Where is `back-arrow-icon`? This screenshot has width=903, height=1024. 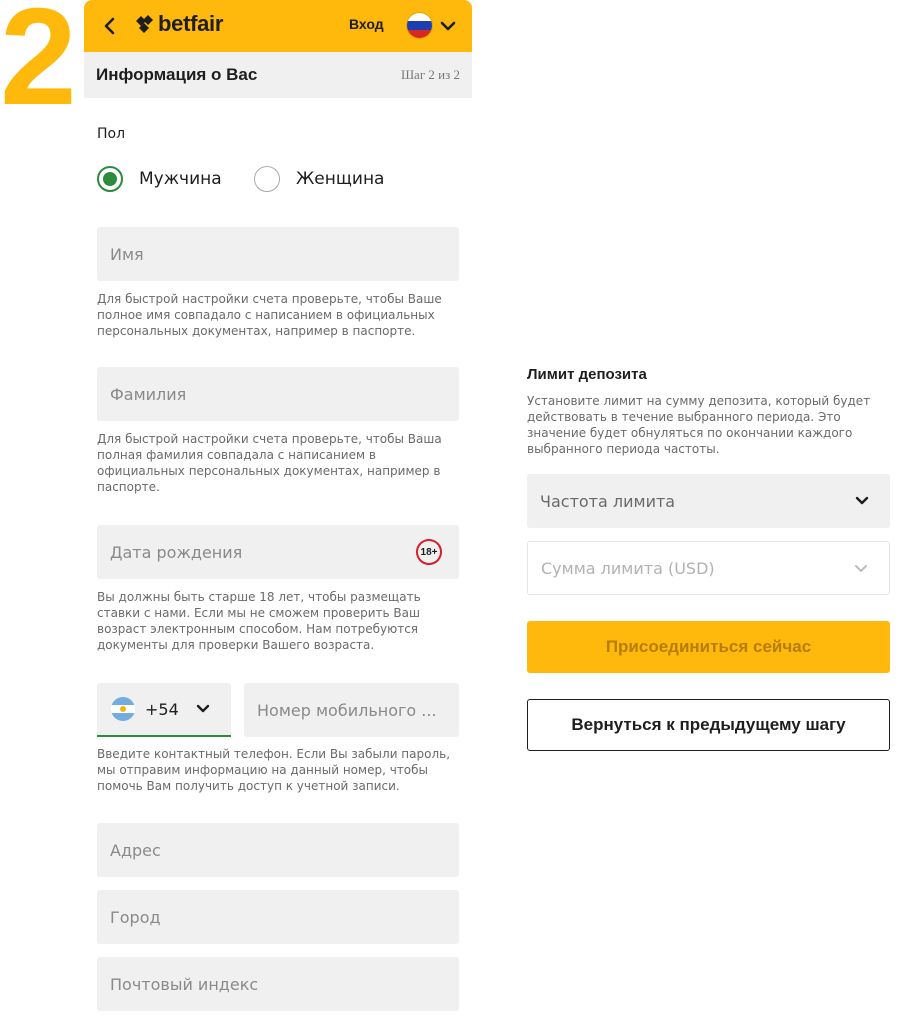 back-arrow-icon is located at coordinates (110, 26).